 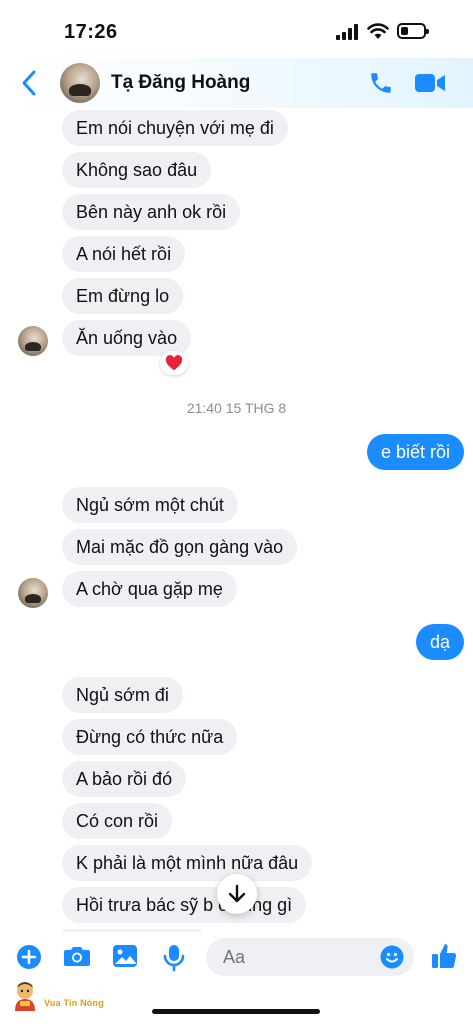 What do you see at coordinates (236, 408) in the screenshot?
I see `message-timestamp: 21:40 15 THG 8` at bounding box center [236, 408].